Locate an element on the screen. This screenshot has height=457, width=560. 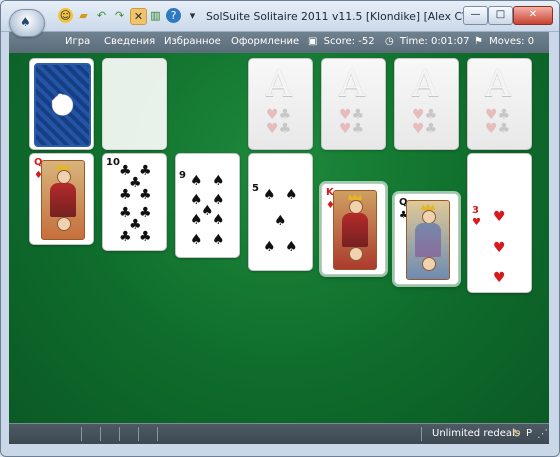
time-value: 0:01:07 is located at coordinates (450, 41).